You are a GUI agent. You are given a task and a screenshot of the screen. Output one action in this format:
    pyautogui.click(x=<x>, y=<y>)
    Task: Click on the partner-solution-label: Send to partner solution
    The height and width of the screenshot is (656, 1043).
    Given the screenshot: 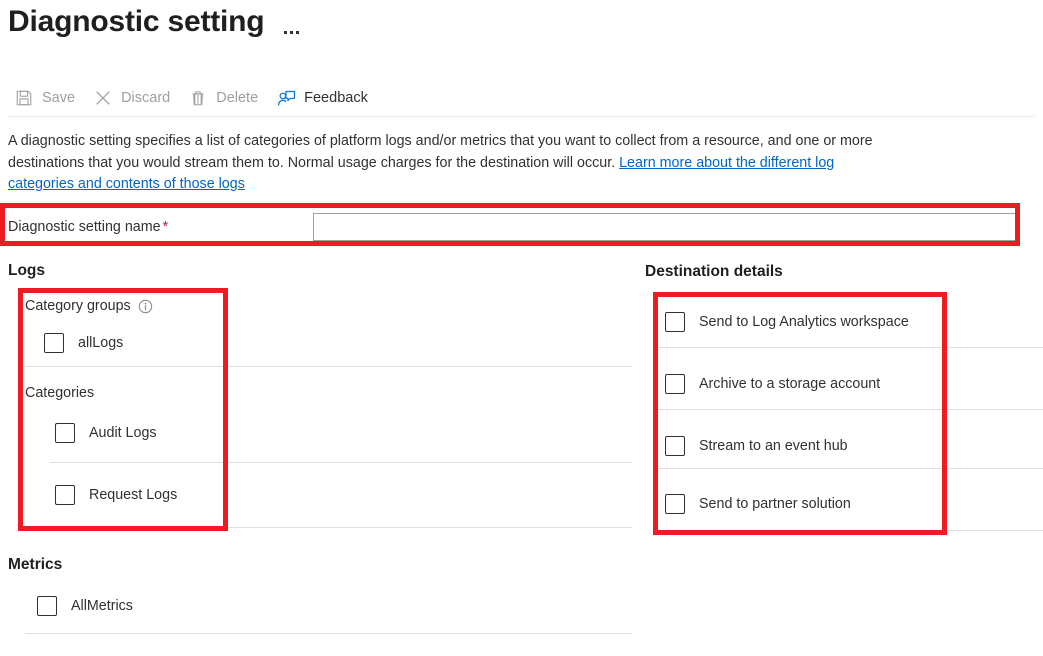 What is the action you would take?
    pyautogui.click(x=775, y=504)
    